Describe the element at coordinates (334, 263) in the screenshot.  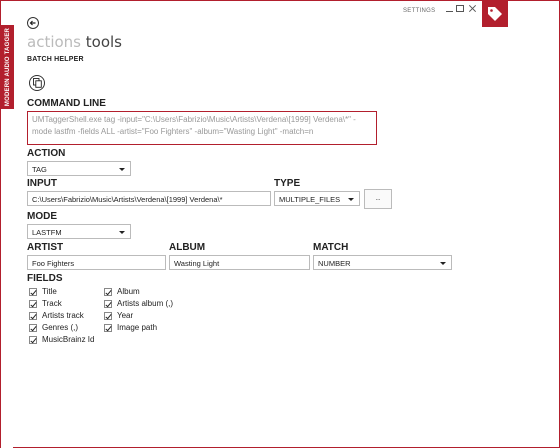
I see `match-select-value: NUMBER` at that location.